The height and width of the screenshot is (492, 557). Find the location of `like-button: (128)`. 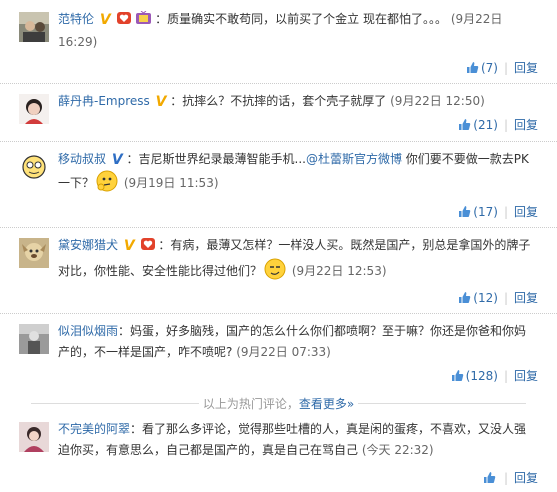

like-button: (128) is located at coordinates (474, 376).